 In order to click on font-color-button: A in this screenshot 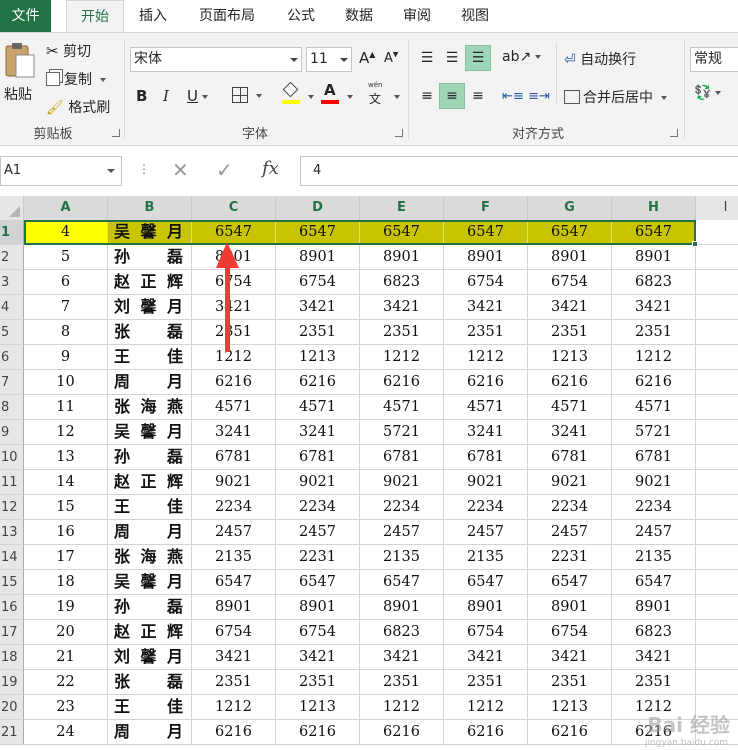, I will do `click(337, 93)`.